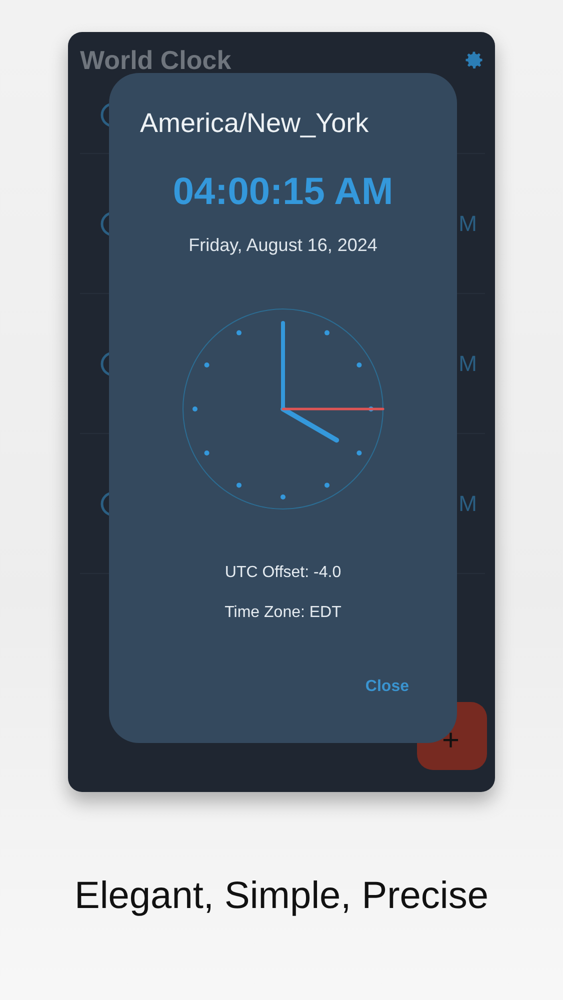  Describe the element at coordinates (254, 123) in the screenshot. I see `zone-name: America/New_York` at that location.